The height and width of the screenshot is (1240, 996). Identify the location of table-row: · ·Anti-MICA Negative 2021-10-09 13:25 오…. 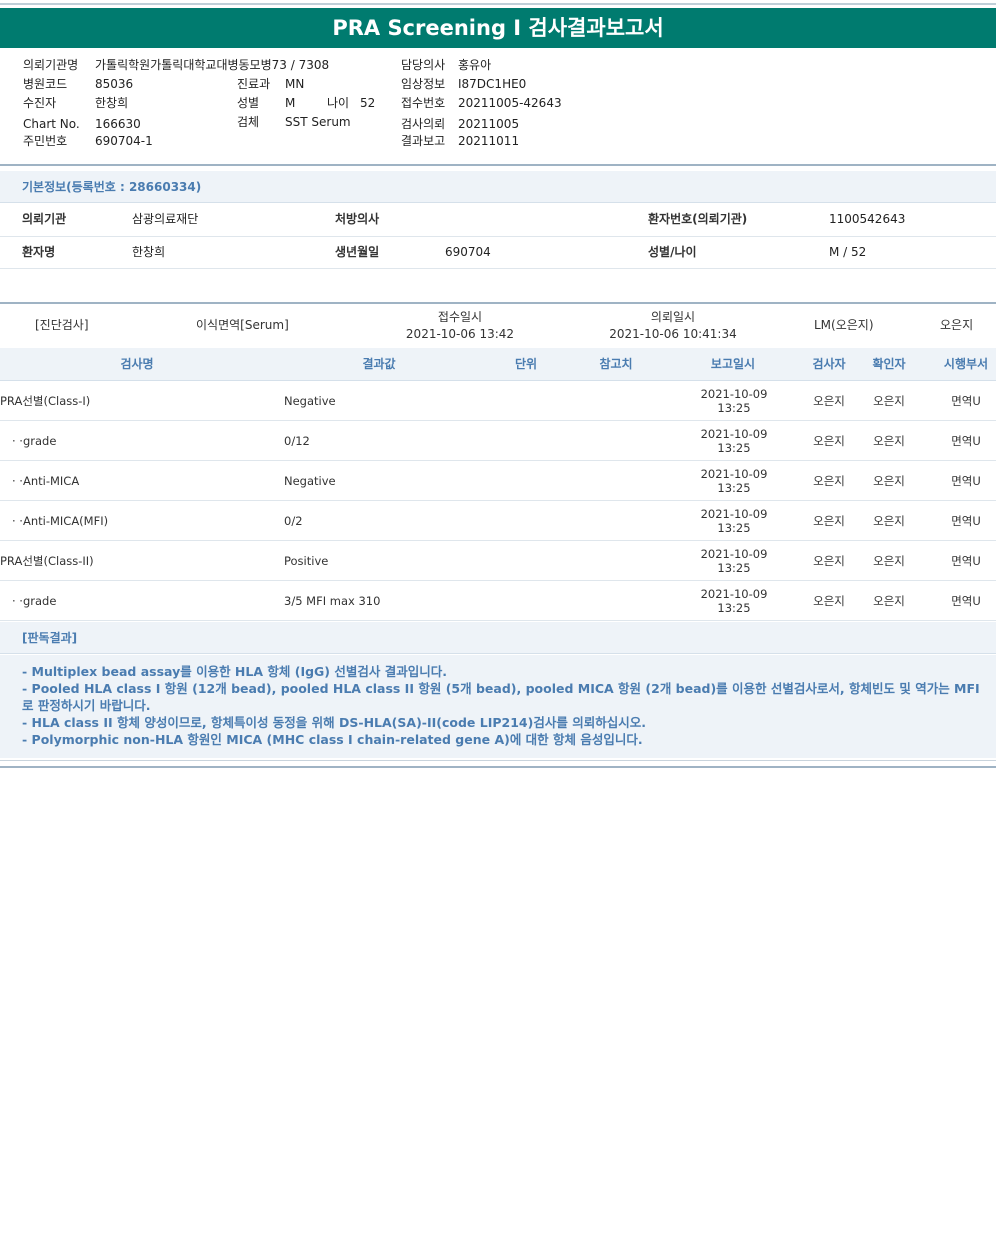
(498, 481).